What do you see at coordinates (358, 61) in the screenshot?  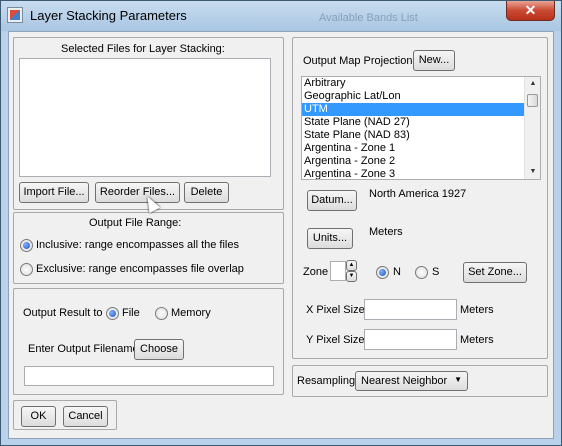 I see `projection-heading: Output Map Projection` at bounding box center [358, 61].